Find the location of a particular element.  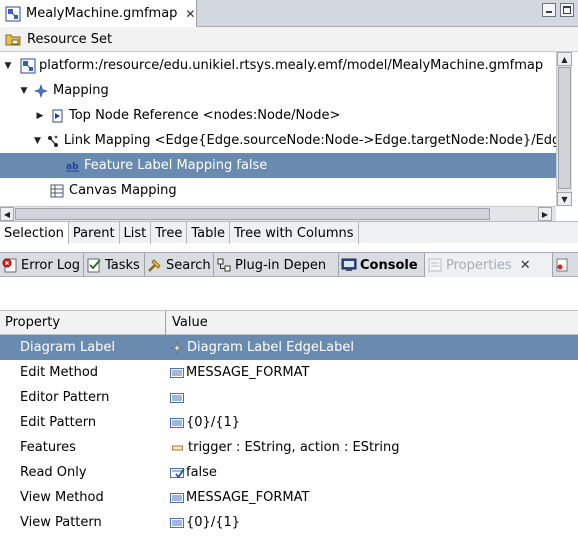

scroll-right-icon: ▶ is located at coordinates (545, 214).